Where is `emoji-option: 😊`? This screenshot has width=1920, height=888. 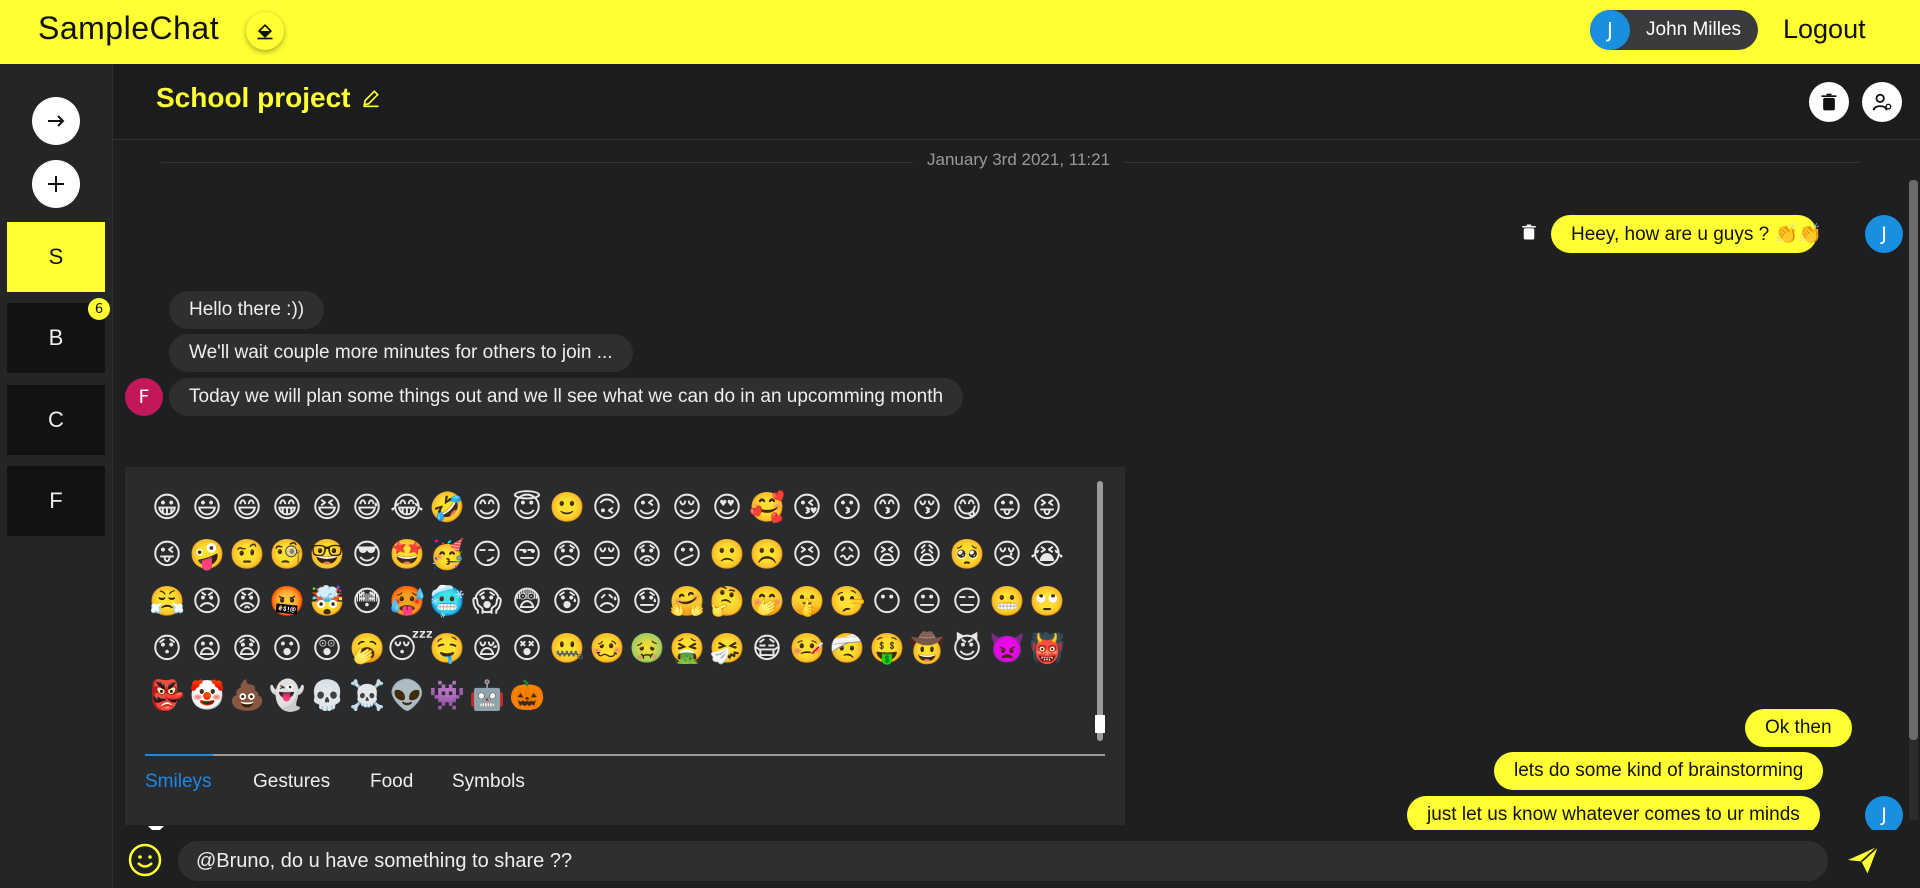 emoji-option: 😊 is located at coordinates (487, 510).